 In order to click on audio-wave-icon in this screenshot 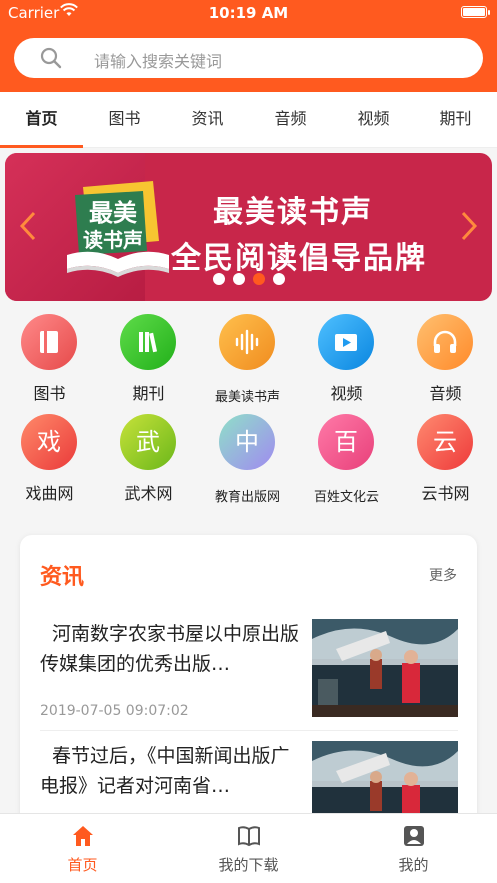, I will do `click(247, 342)`.